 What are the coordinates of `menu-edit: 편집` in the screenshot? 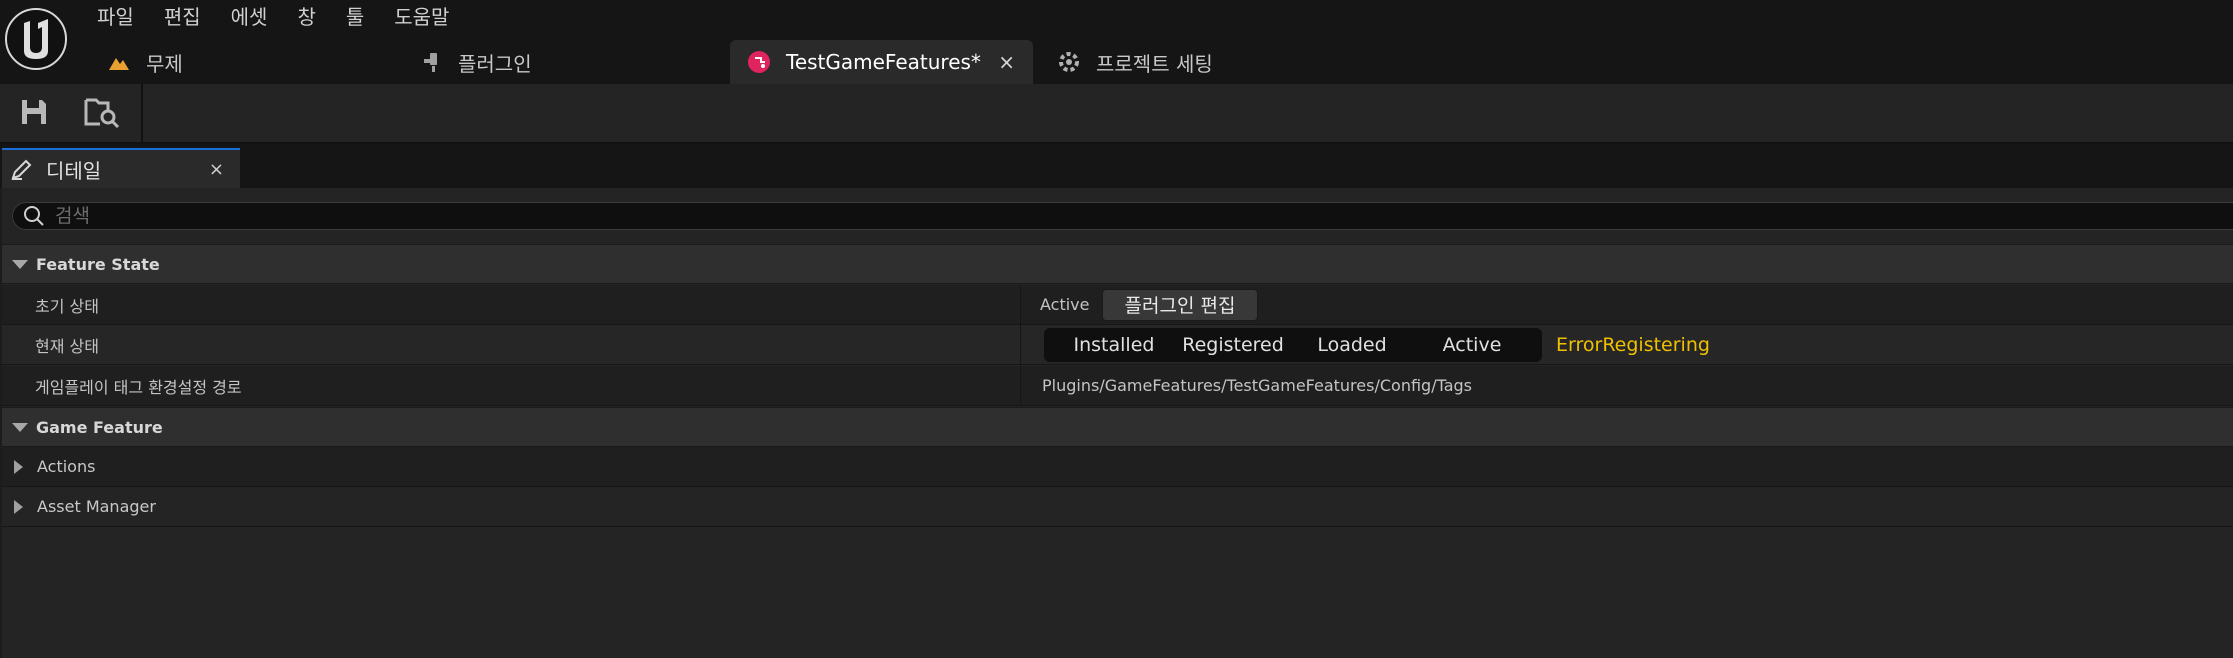 It's located at (182, 17).